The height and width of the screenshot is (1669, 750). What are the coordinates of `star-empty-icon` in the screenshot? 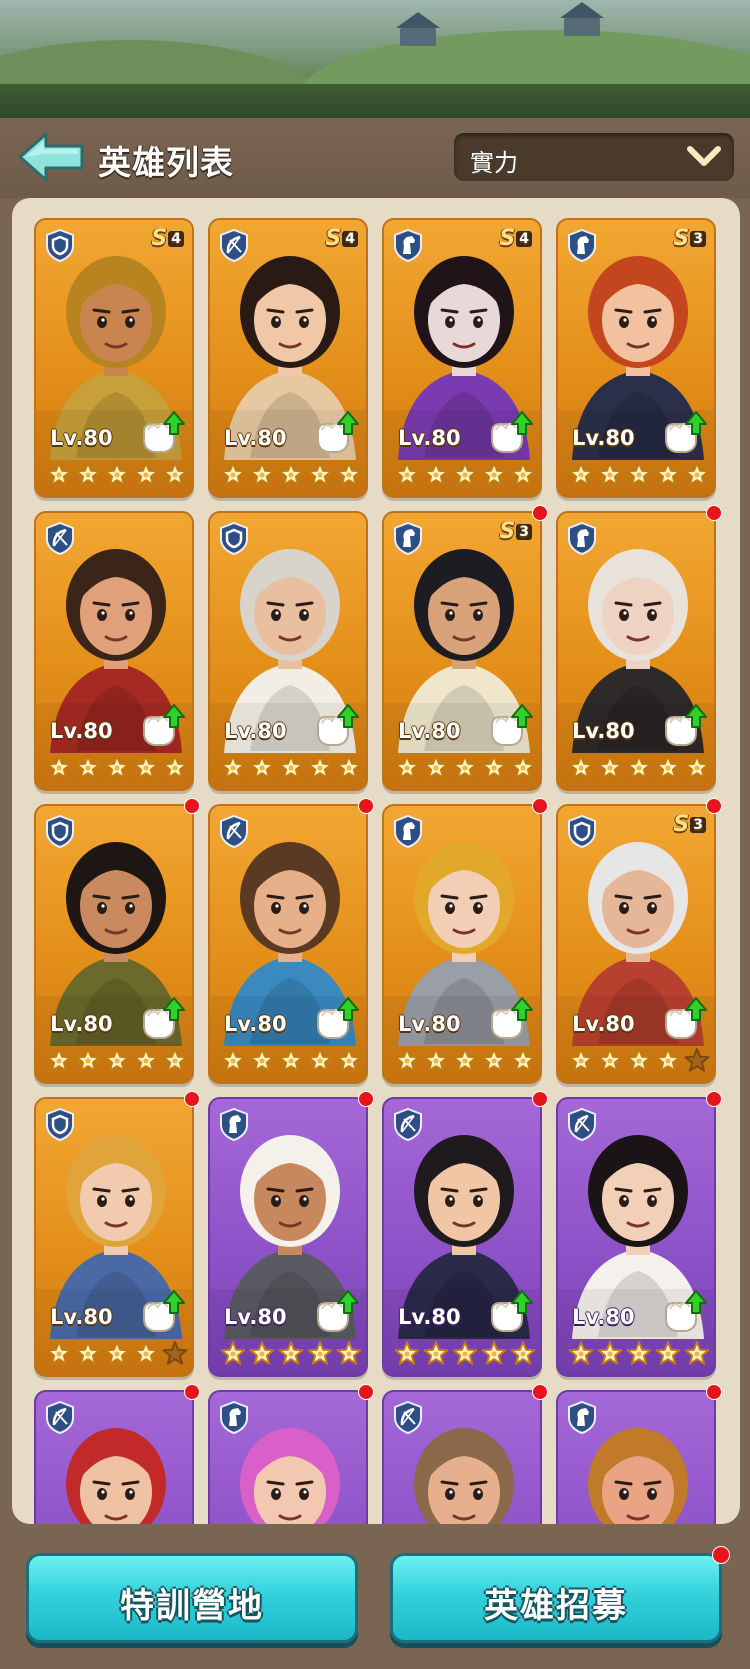 It's located at (175, 1353).